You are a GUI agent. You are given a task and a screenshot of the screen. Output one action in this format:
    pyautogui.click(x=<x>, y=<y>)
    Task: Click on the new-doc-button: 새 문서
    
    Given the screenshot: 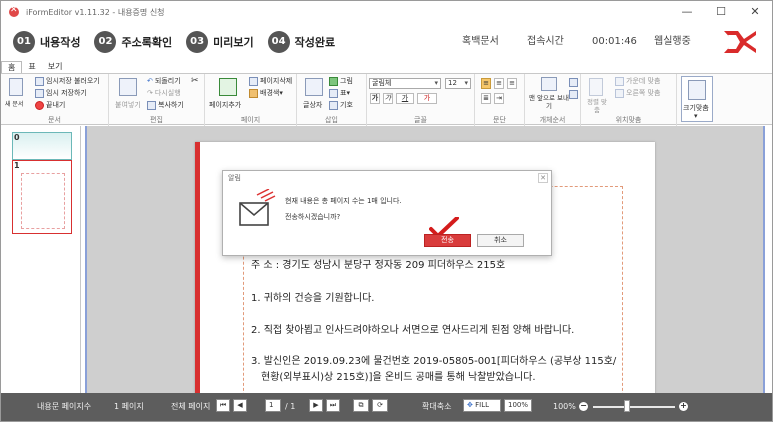 What is the action you would take?
    pyautogui.click(x=17, y=103)
    